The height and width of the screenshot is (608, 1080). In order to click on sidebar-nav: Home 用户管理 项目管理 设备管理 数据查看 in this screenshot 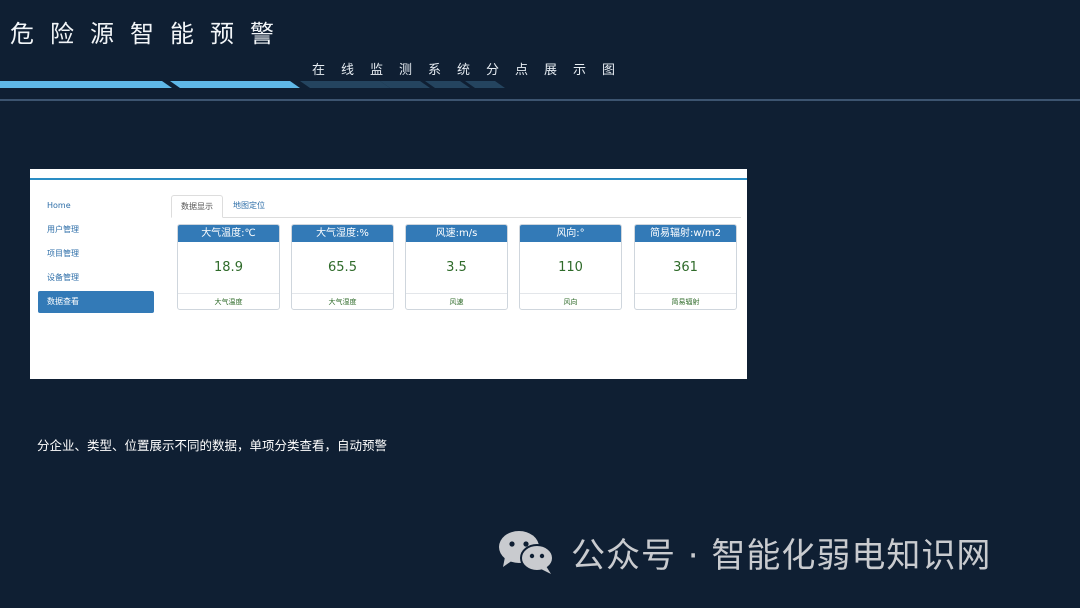, I will do `click(96, 253)`.